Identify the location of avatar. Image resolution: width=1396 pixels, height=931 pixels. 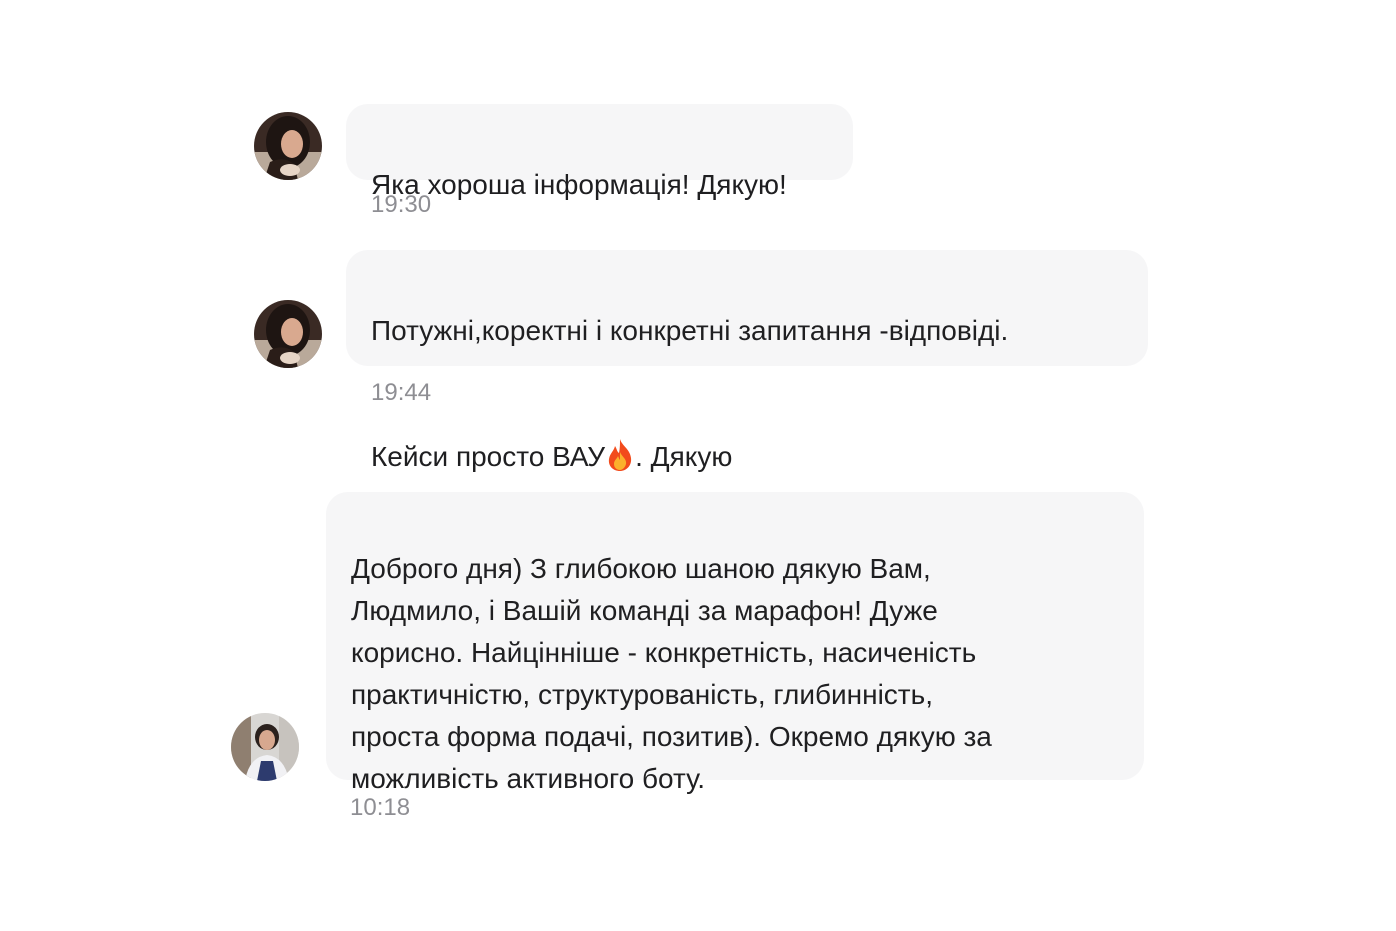
(265, 747).